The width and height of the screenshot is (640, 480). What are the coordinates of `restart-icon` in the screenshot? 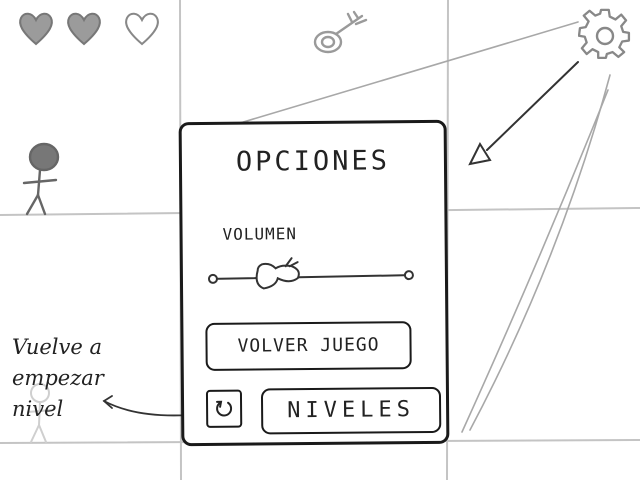 It's located at (224, 408).